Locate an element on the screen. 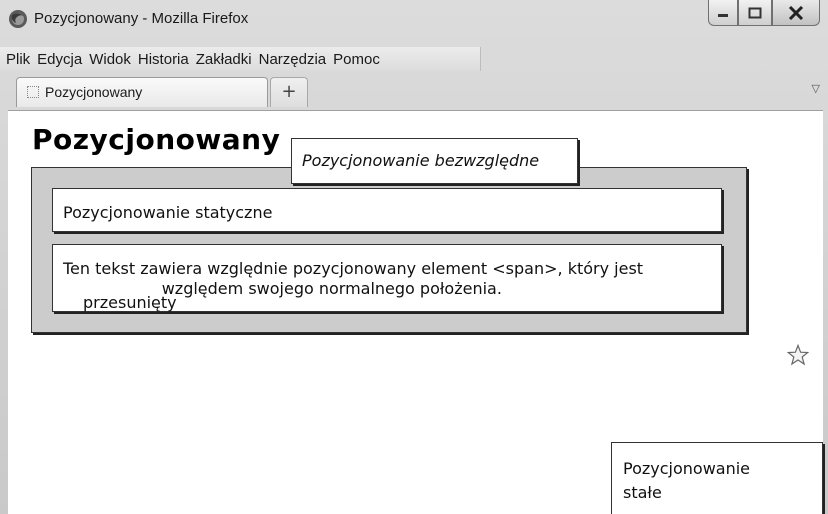 The image size is (828, 514). tab-label: Pozycjonowany is located at coordinates (94, 92).